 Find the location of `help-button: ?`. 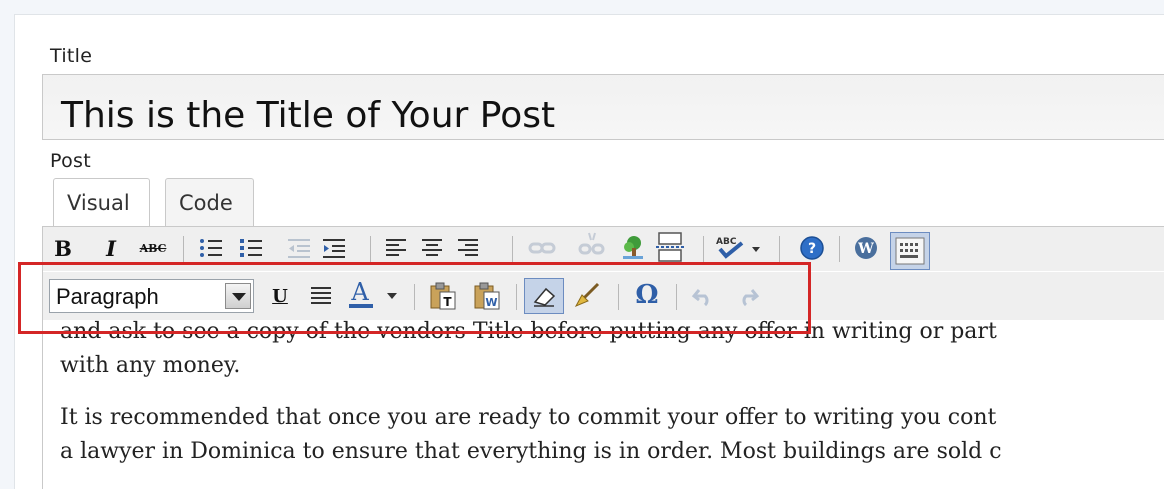

help-button: ? is located at coordinates (812, 248).